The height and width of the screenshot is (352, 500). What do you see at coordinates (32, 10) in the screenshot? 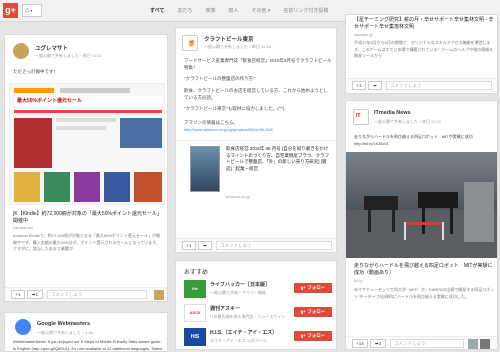
I see `home-dropdown-button: ⌂ ▾` at bounding box center [32, 10].